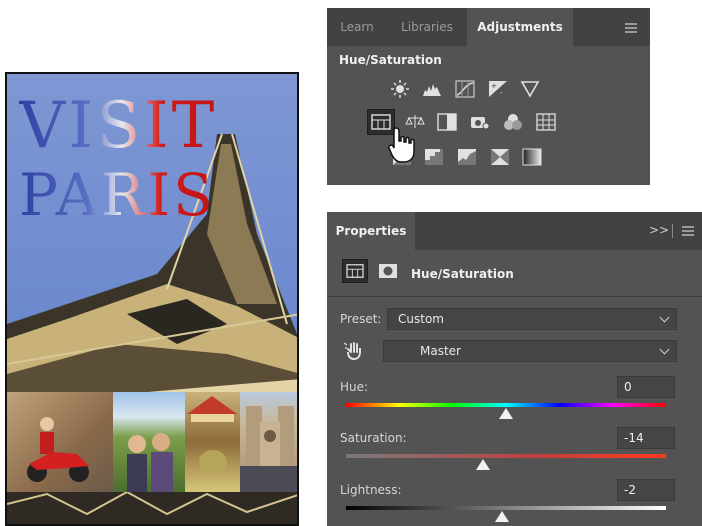 Image resolution: width=702 pixels, height=526 pixels. I want to click on properties-title: Hue/Saturation, so click(462, 274).